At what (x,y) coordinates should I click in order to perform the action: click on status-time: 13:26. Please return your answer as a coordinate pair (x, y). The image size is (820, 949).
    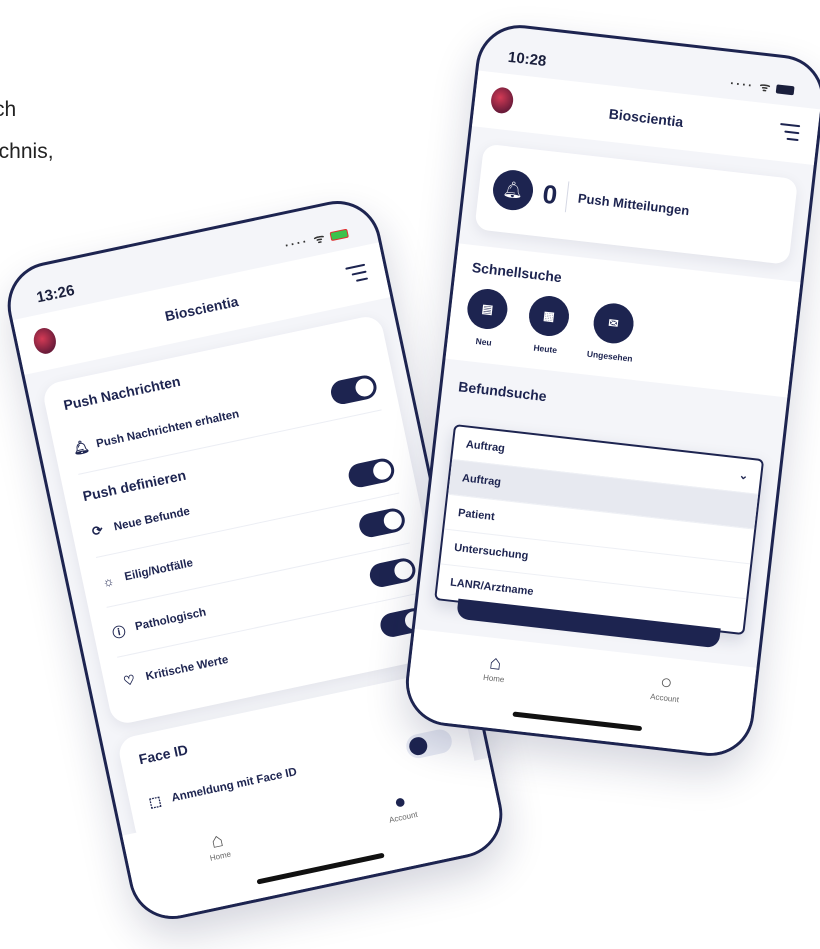
    Looking at the image, I should click on (56, 294).